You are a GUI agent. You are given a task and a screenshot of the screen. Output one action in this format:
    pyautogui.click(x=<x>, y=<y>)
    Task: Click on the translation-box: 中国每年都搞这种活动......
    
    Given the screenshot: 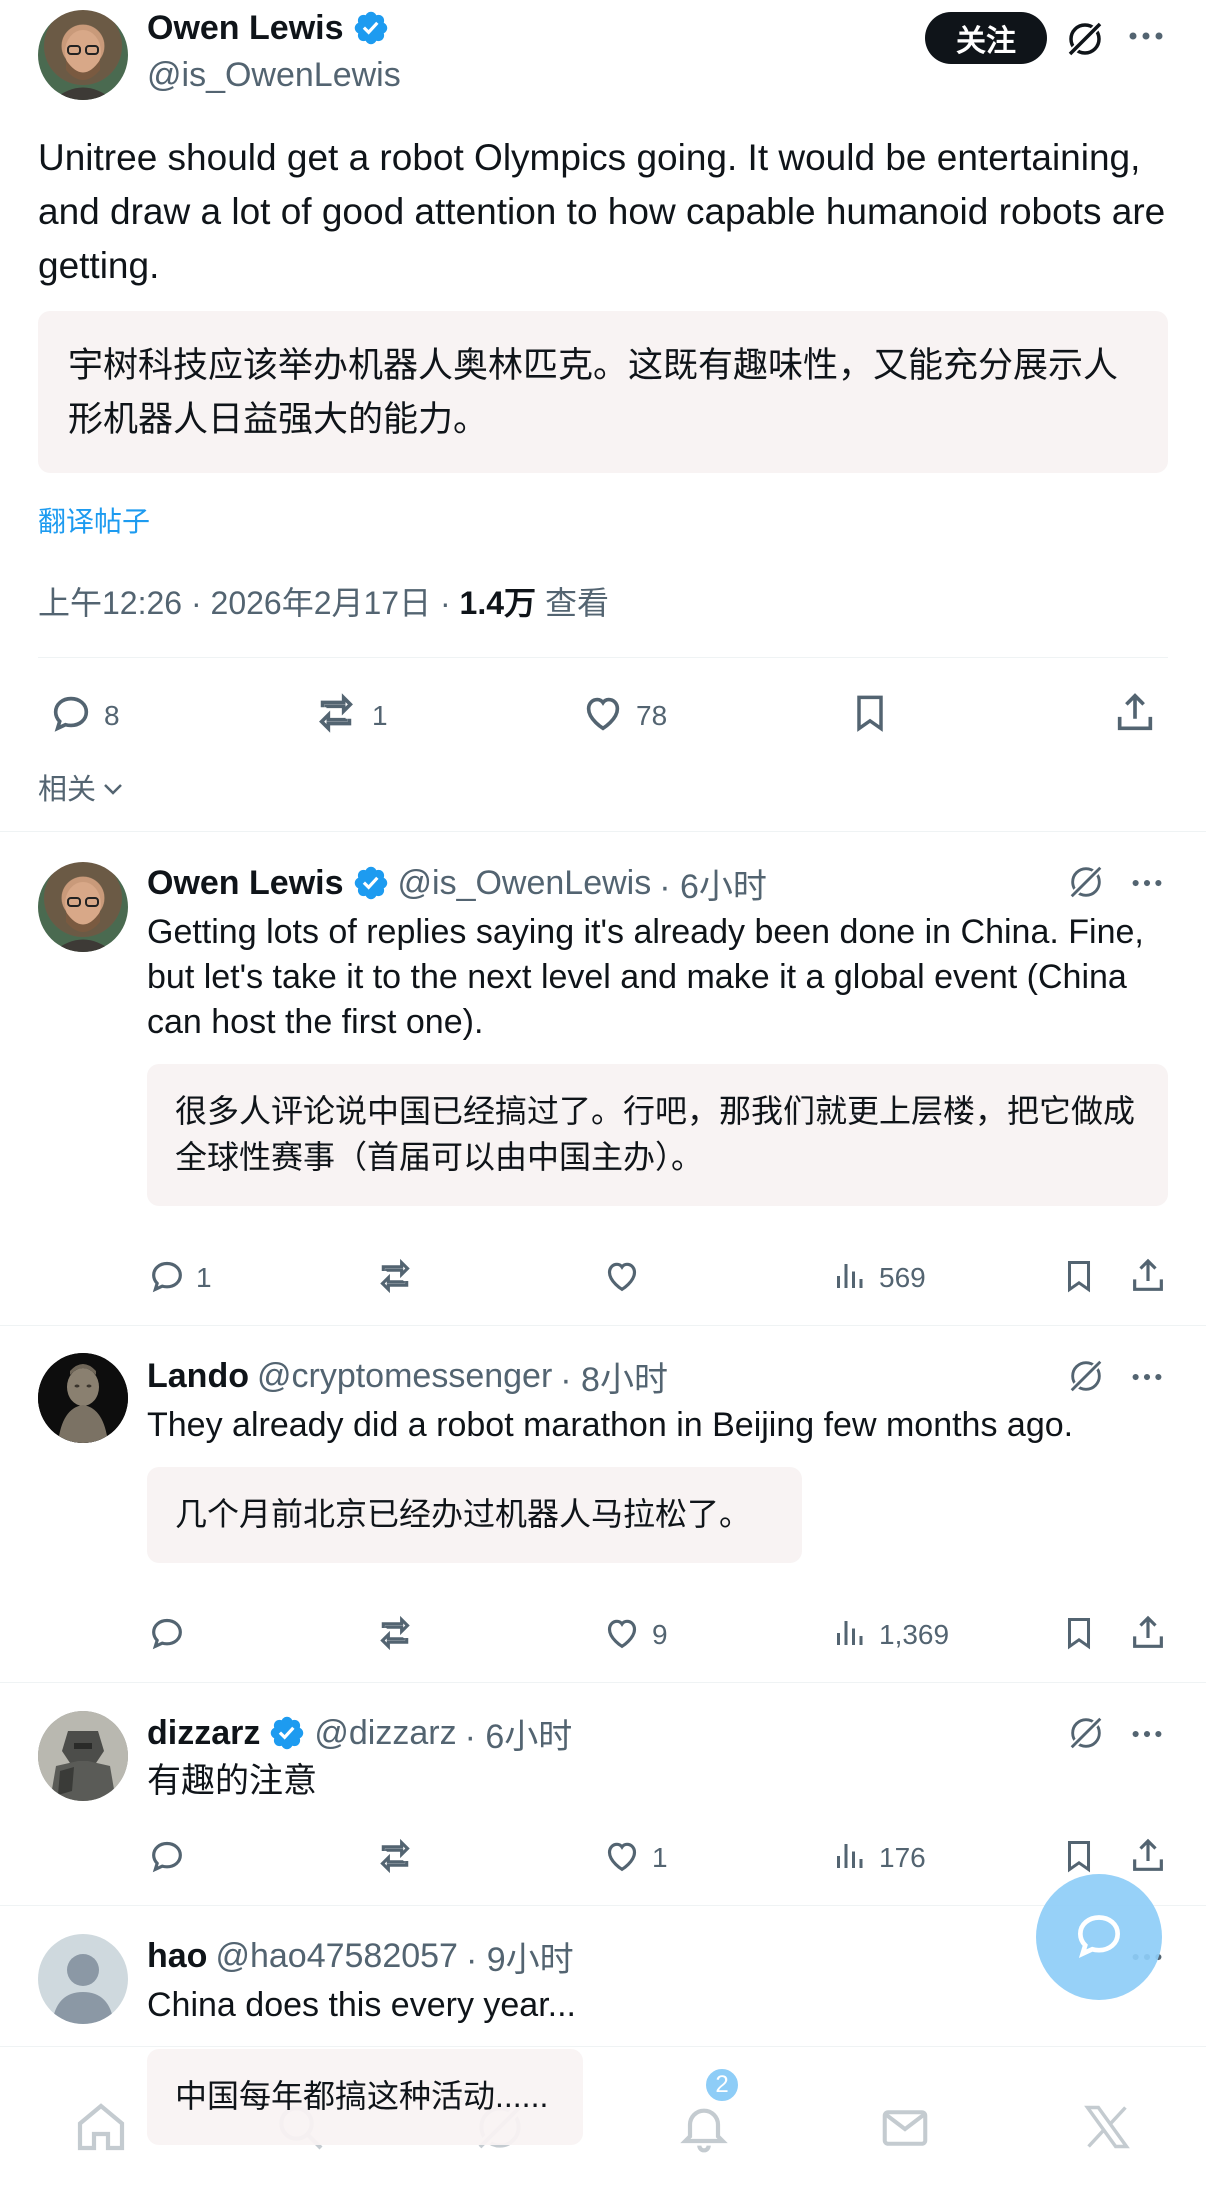 What is the action you would take?
    pyautogui.click(x=365, y=2097)
    